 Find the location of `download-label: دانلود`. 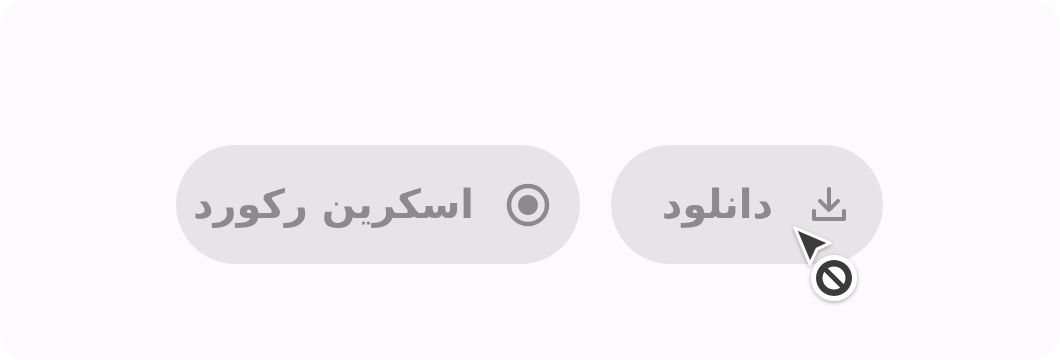

download-label: دانلود is located at coordinates (717, 204).